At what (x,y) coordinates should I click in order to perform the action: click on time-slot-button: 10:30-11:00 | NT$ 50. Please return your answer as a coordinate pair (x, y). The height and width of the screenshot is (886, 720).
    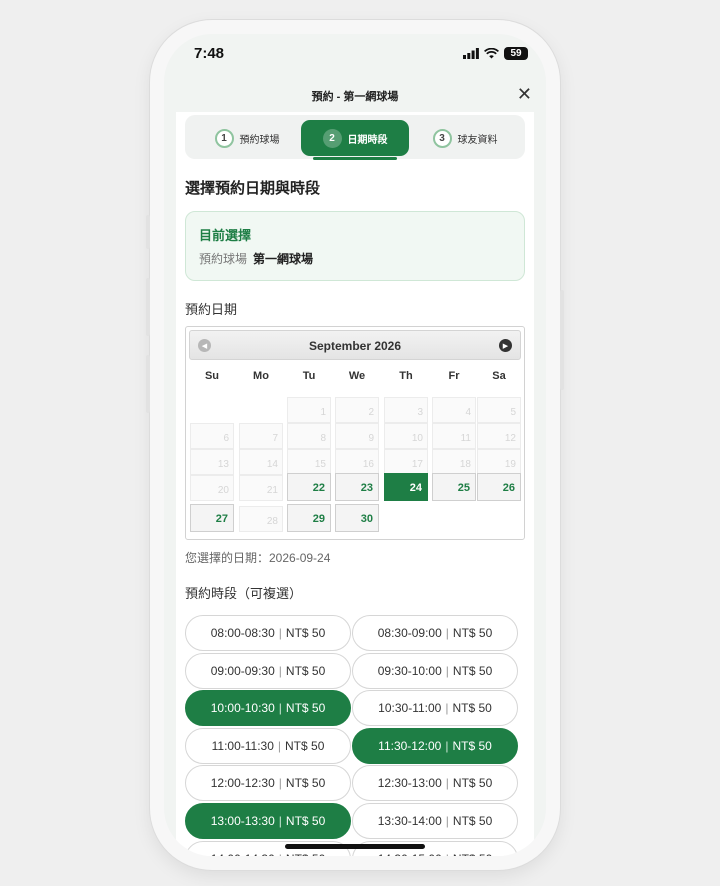
    Looking at the image, I should click on (435, 708).